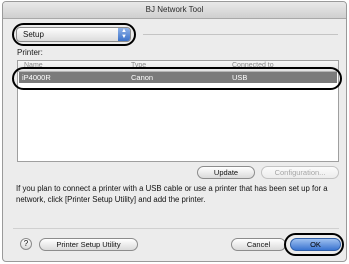 The image size is (349, 264). What do you see at coordinates (258, 244) in the screenshot?
I see `cancel-button: Cancel` at bounding box center [258, 244].